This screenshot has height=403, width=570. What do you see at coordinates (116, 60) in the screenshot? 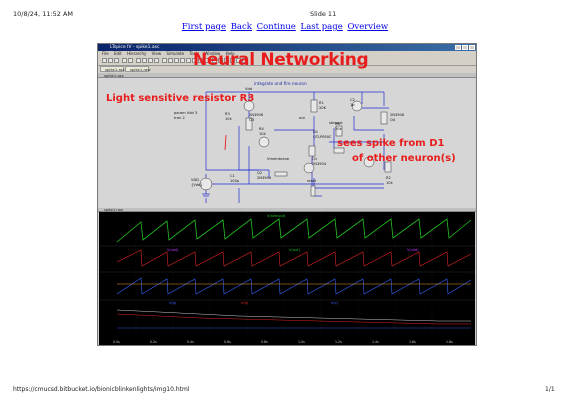
I see `save-icon` at bounding box center [116, 60].